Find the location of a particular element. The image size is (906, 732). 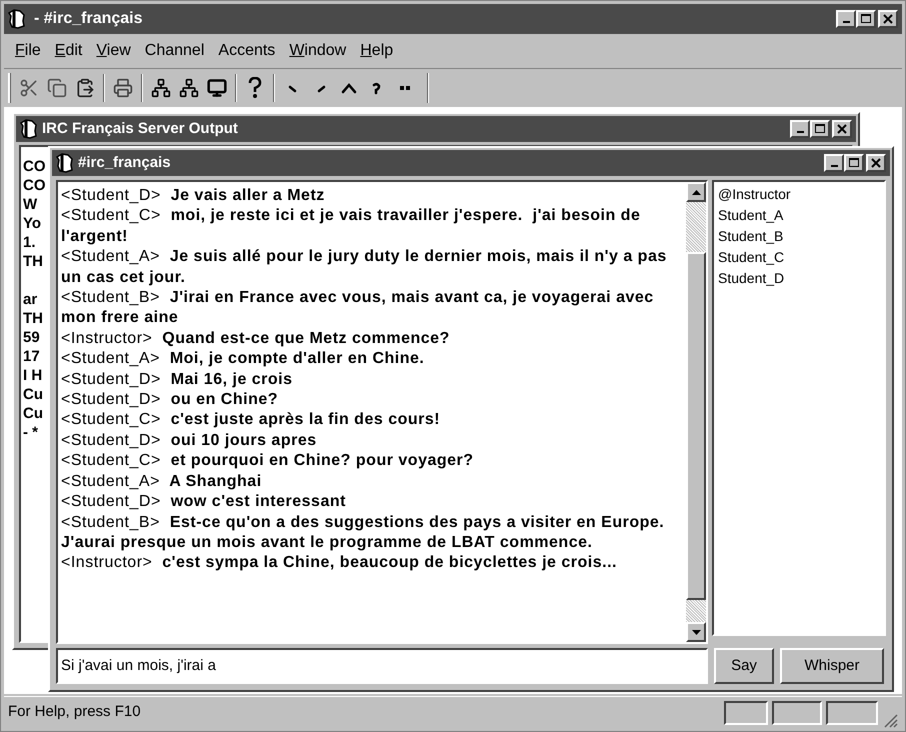

scroll-thumb is located at coordinates (696, 426).